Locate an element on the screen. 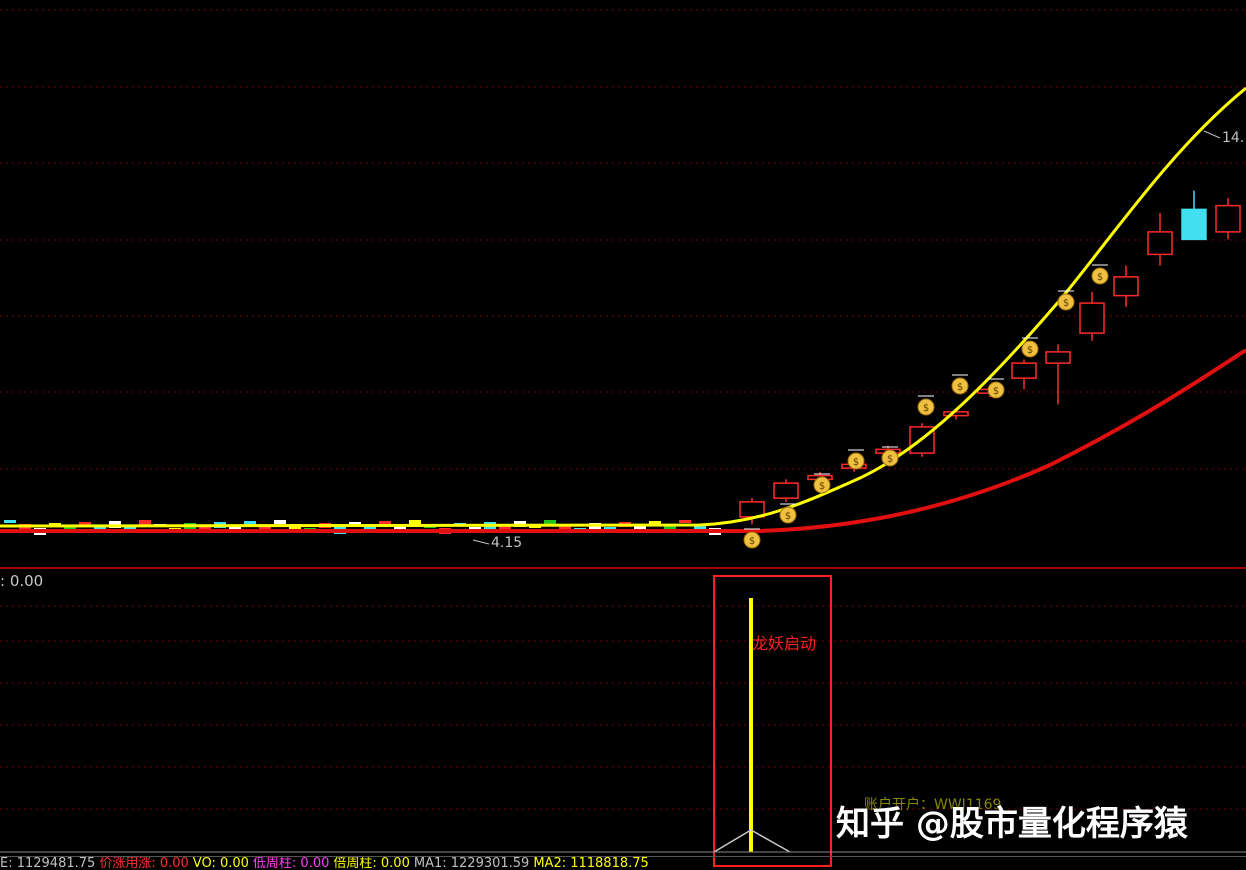  status-bar-item: E: 1129481.75 is located at coordinates (48, 863).